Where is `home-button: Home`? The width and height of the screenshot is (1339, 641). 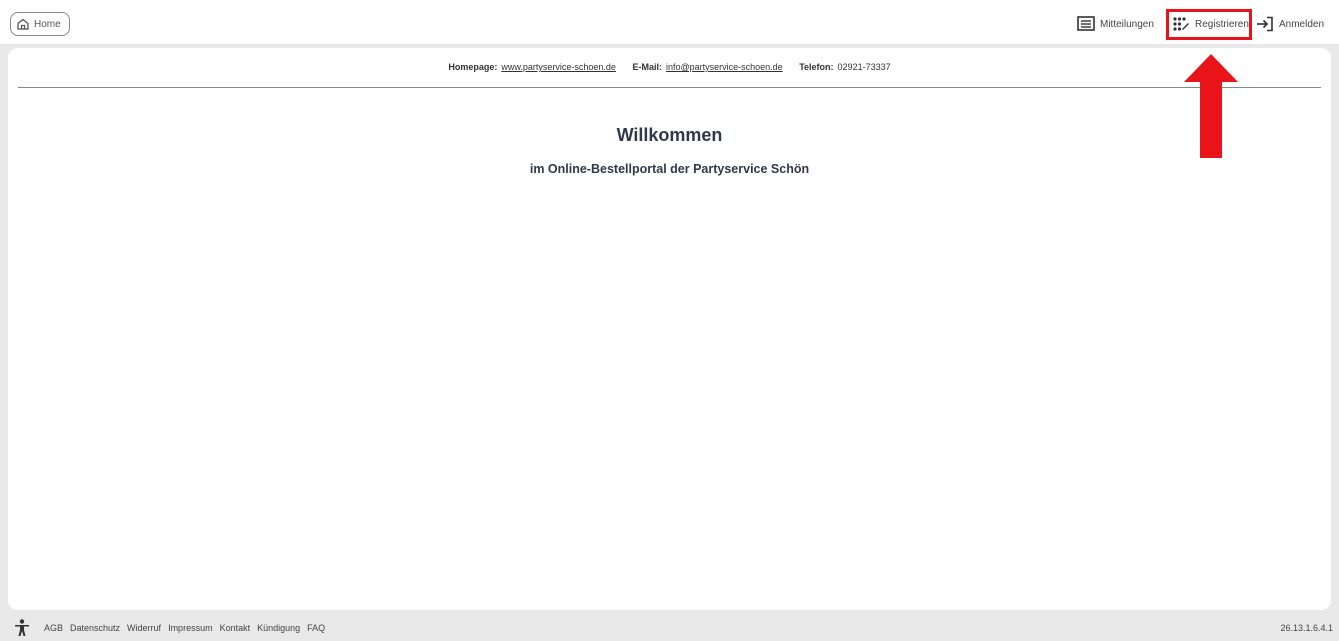
home-button: Home is located at coordinates (40, 24).